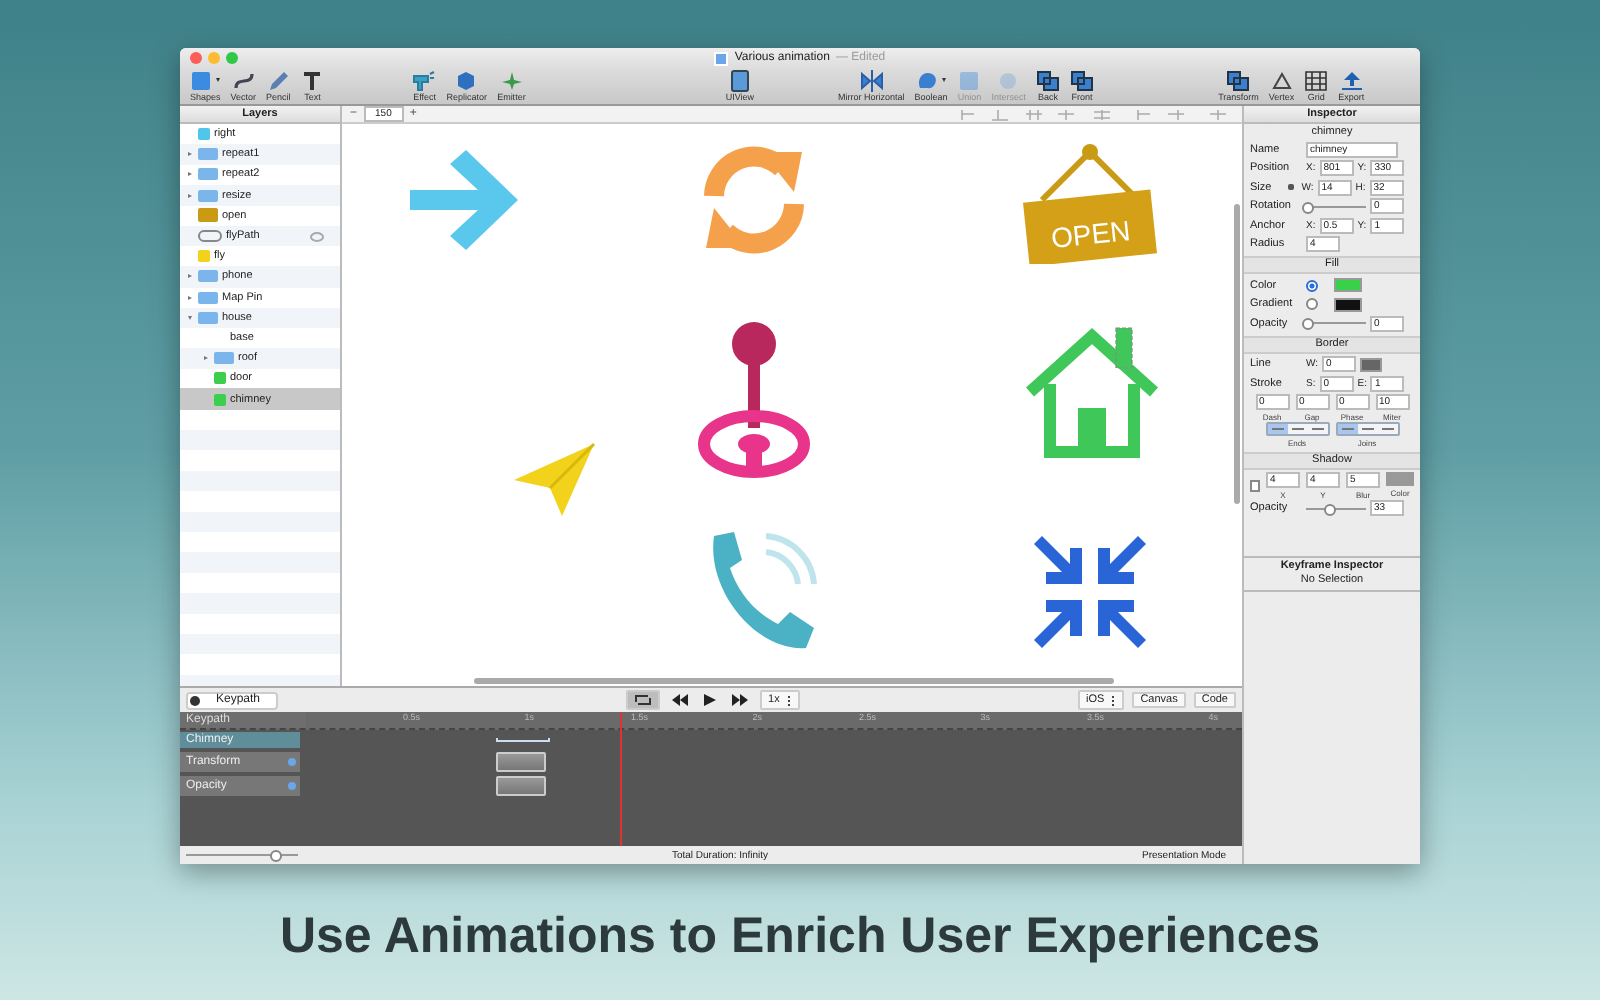 The height and width of the screenshot is (1000, 1600). I want to click on image-icon, so click(208, 215).